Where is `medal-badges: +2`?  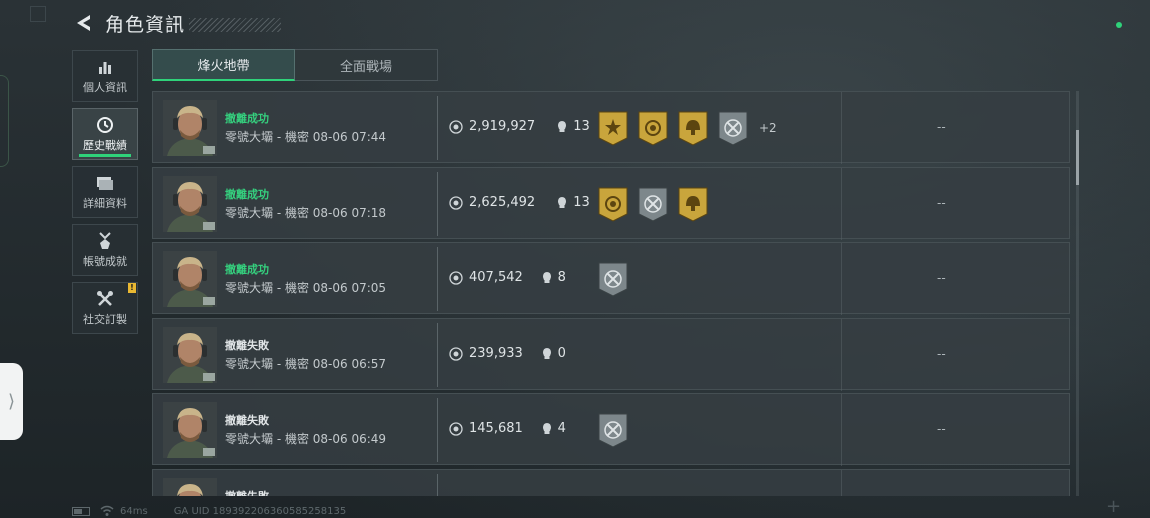
medal-badges: +2 is located at coordinates (687, 128).